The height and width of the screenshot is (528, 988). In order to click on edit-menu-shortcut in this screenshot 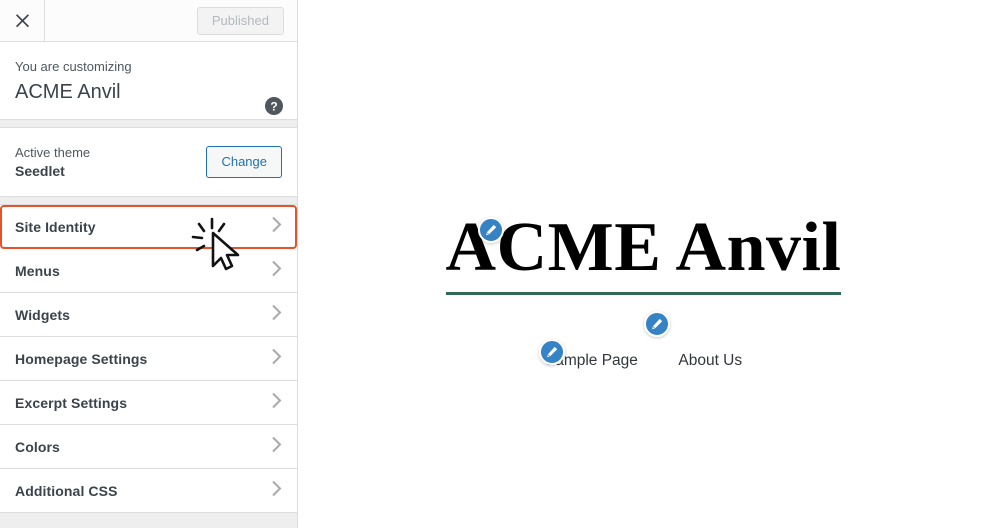, I will do `click(657, 324)`.